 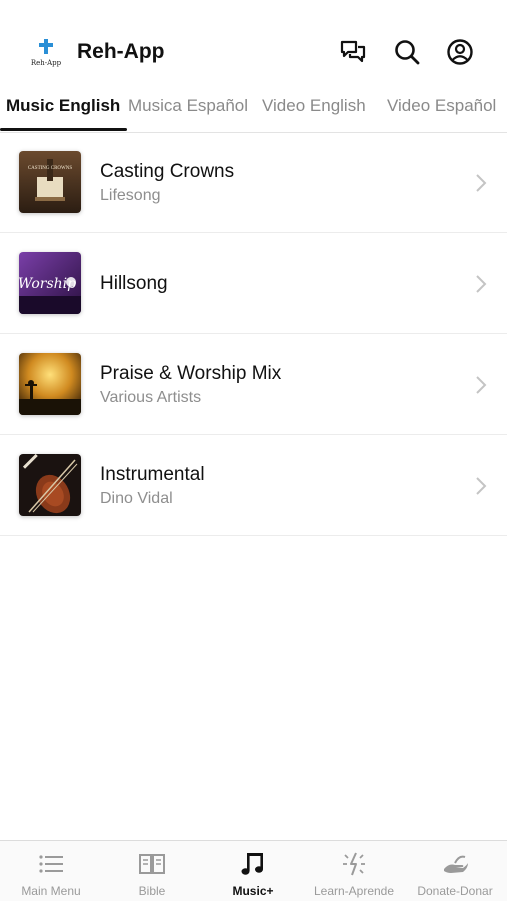 What do you see at coordinates (130, 195) in the screenshot?
I see `item-subtitle: Lifesong` at bounding box center [130, 195].